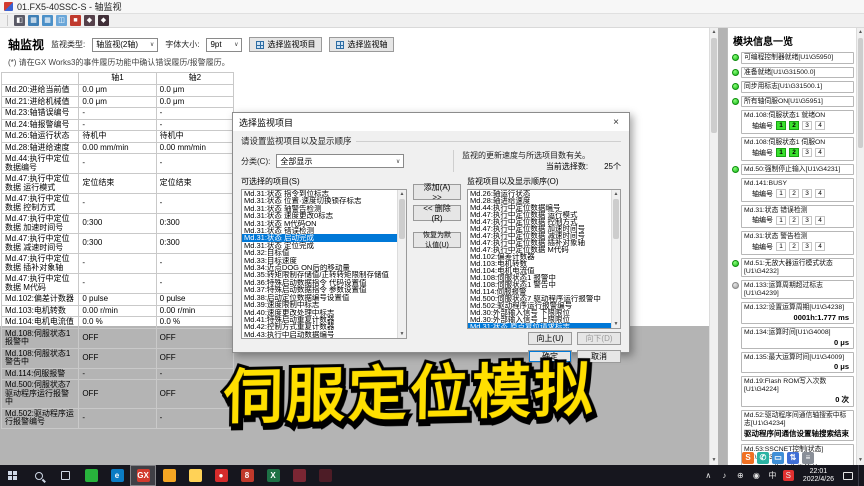 Image resolution: width=864 pixels, height=486 pixels. I want to click on list-item: Md.38:启动定位数据编号设置值, so click(324, 297).